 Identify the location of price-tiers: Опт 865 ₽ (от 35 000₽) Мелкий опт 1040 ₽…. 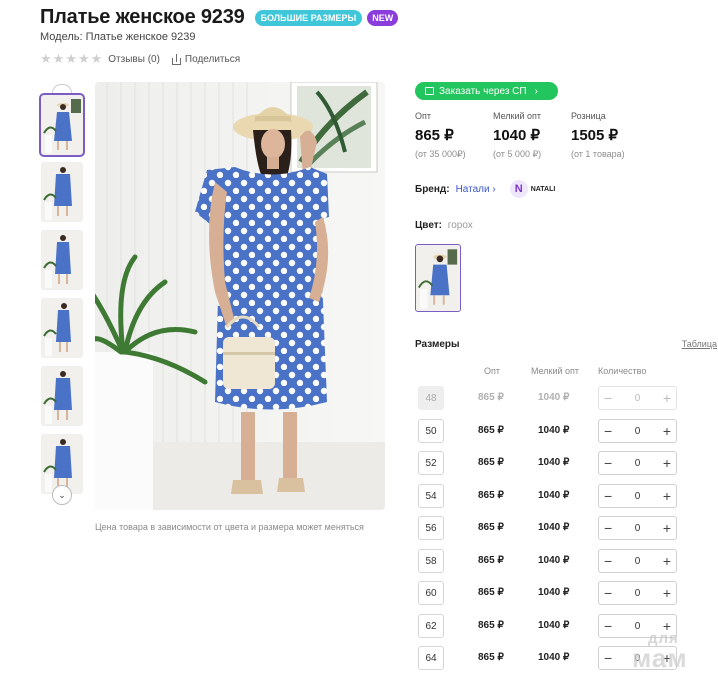
(532, 135).